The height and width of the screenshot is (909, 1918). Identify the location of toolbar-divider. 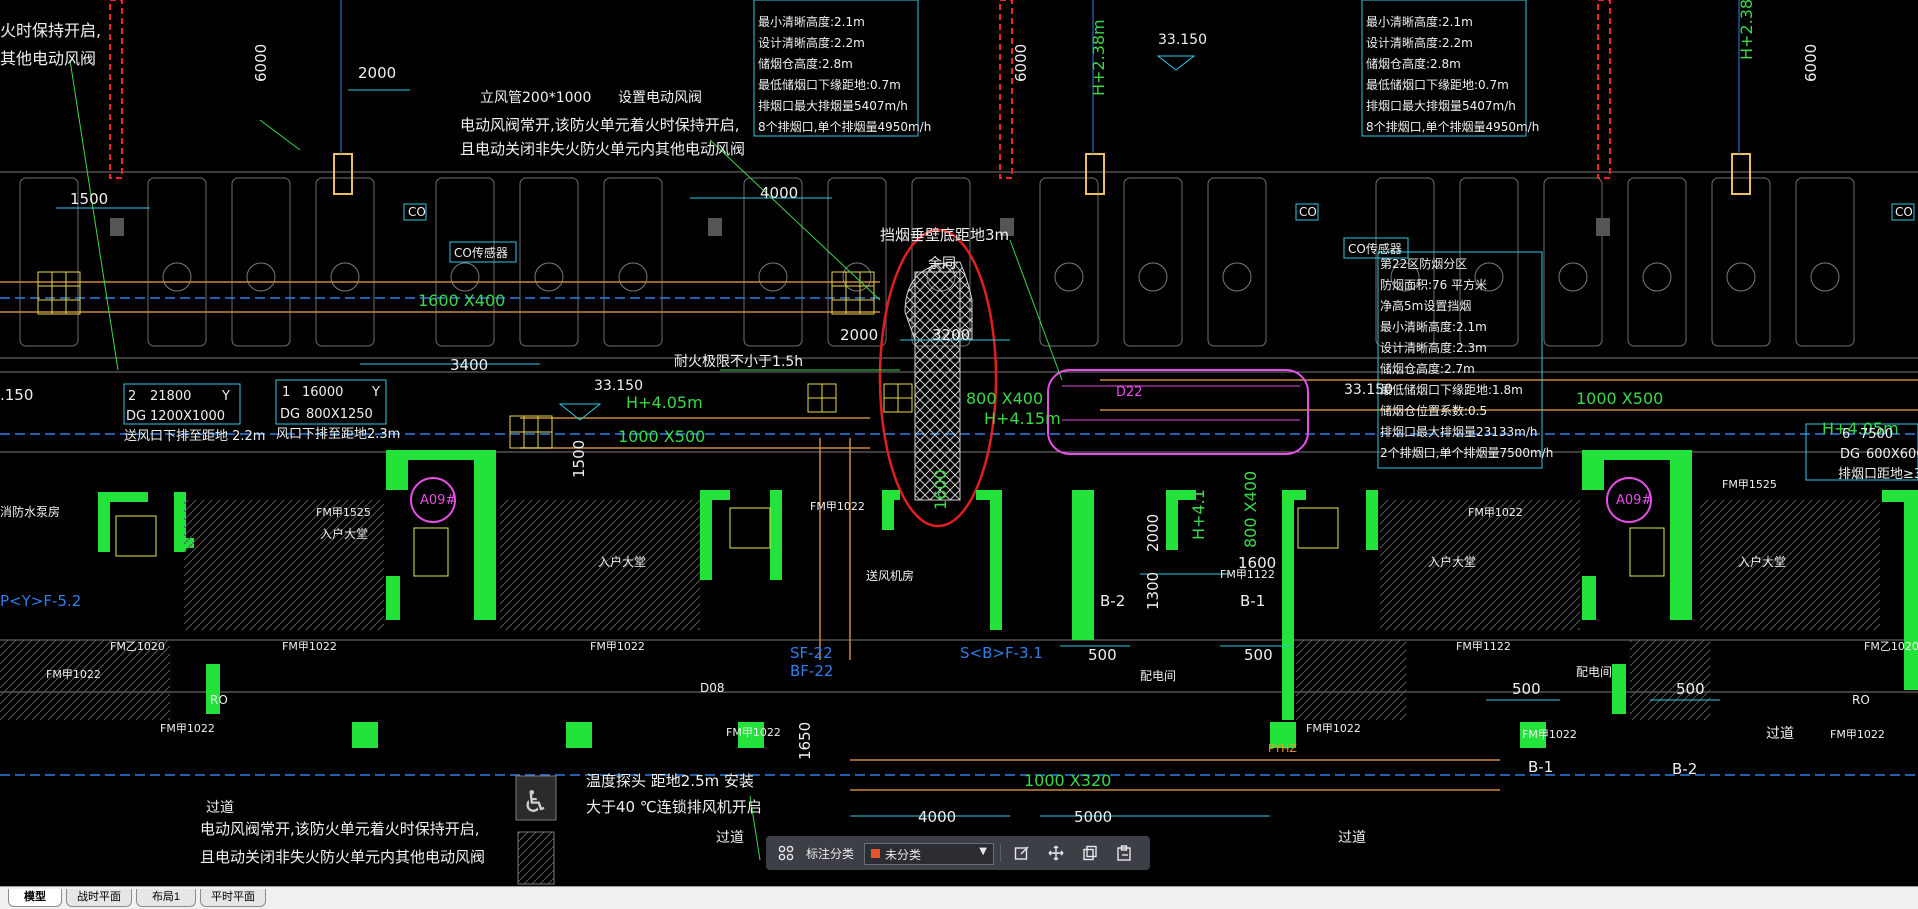
(1000, 853).